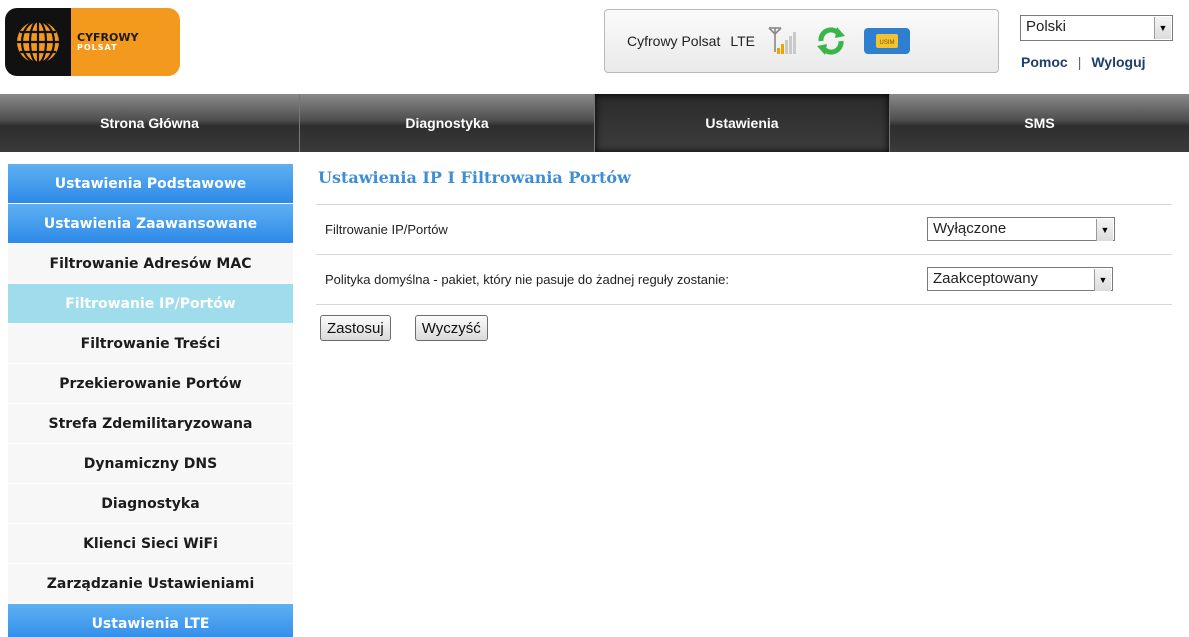 This screenshot has width=1189, height=637. Describe the element at coordinates (744, 304) in the screenshot. I see `divider` at that location.